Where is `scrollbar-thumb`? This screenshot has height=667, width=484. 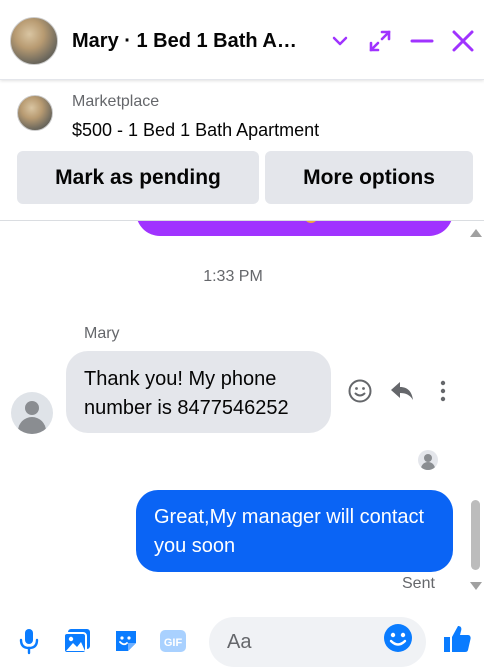 scrollbar-thumb is located at coordinates (475, 535).